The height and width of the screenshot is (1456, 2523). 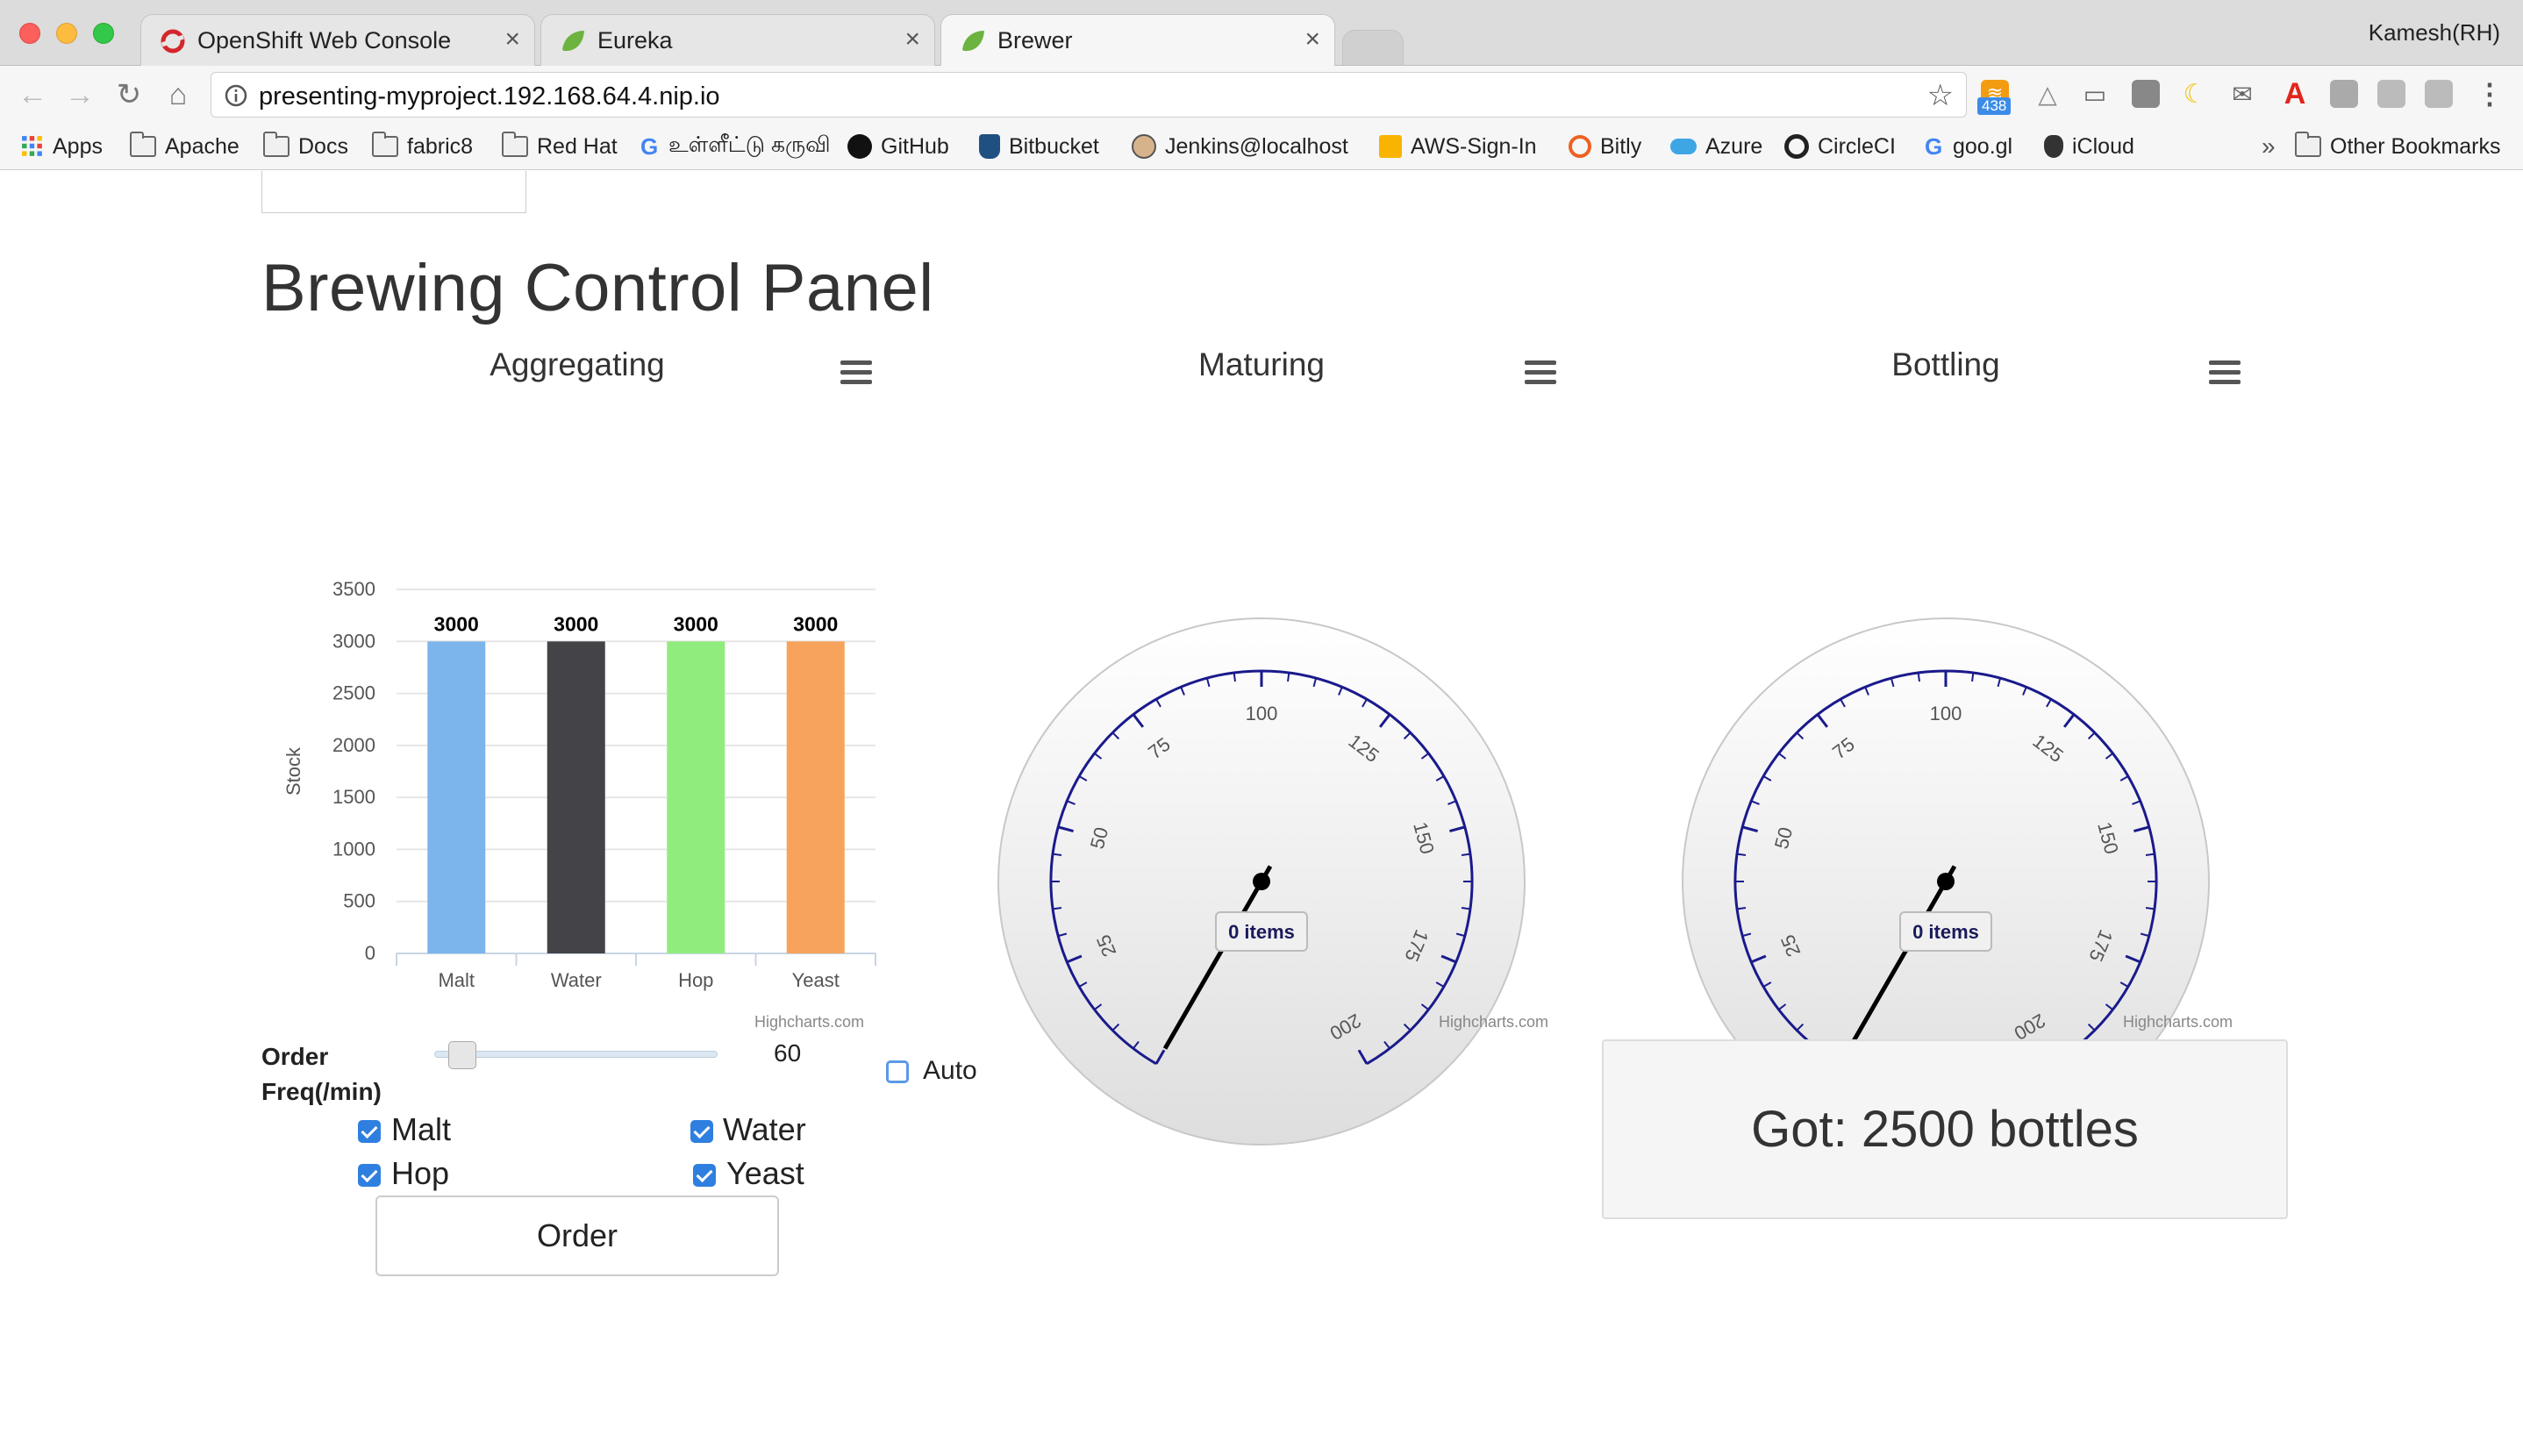 What do you see at coordinates (1373, 47) in the screenshot?
I see `new-tab-button` at bounding box center [1373, 47].